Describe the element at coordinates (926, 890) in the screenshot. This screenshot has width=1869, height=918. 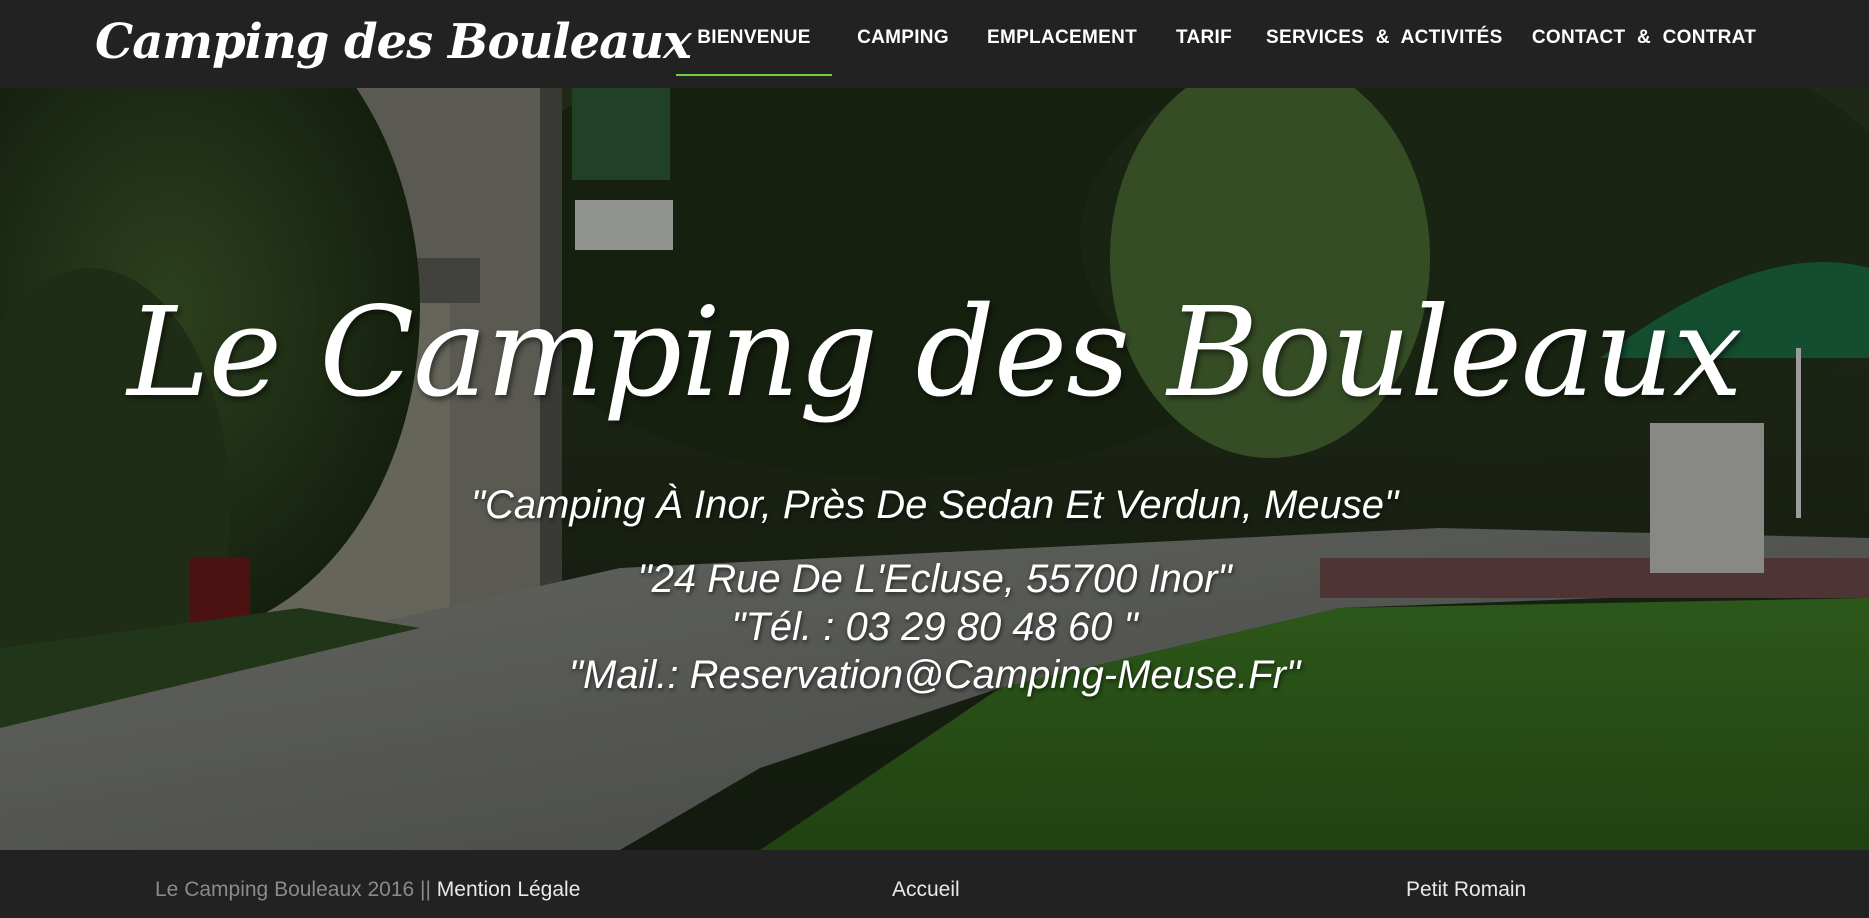
I see `footer-home-link: Accueil` at that location.